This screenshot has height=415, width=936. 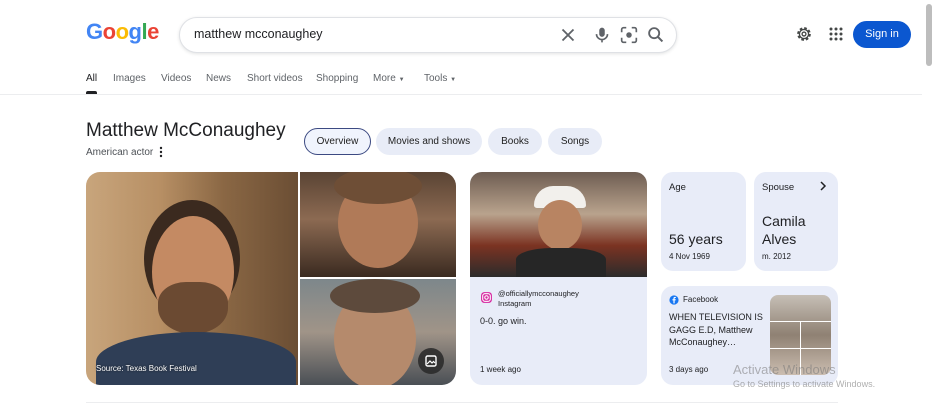 I want to click on google-logo: Google, so click(x=122, y=32).